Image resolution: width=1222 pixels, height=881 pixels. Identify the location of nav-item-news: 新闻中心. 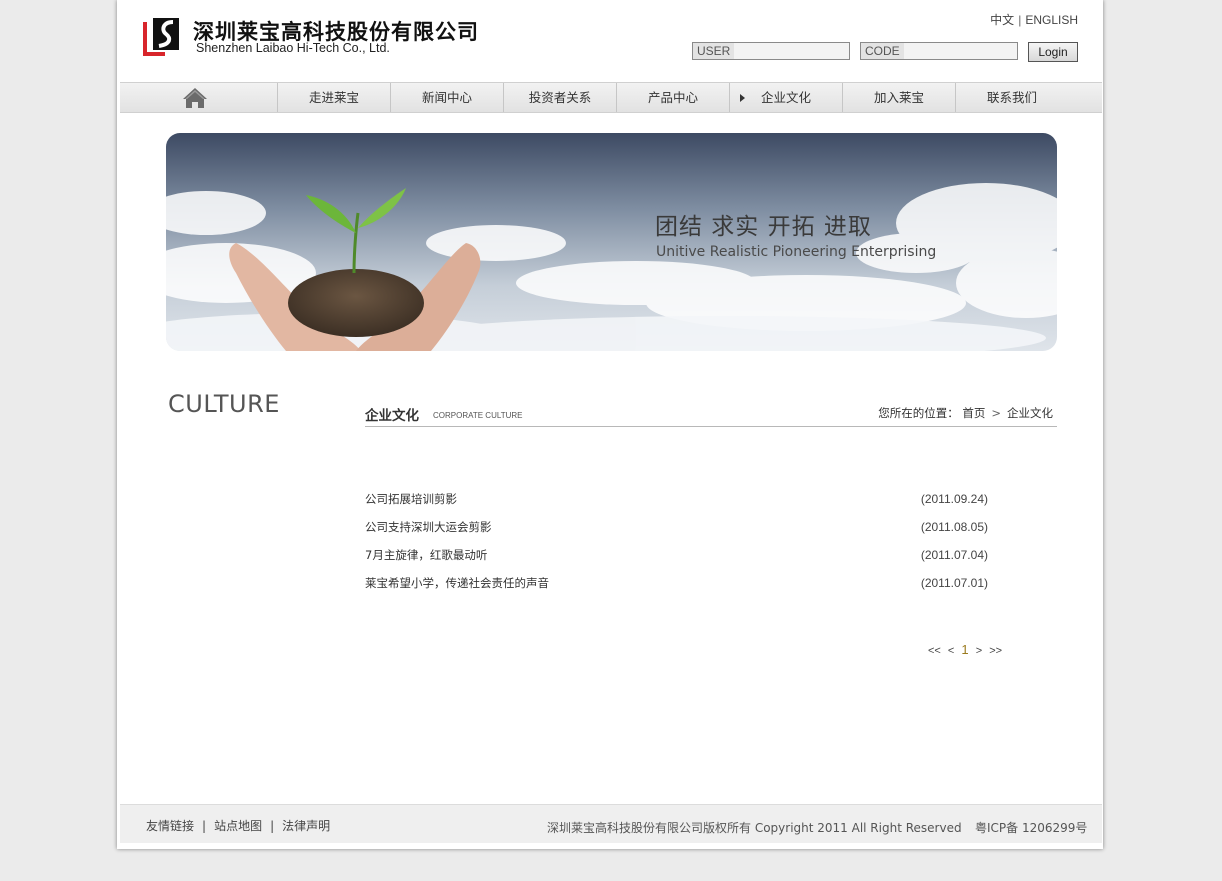
(446, 97).